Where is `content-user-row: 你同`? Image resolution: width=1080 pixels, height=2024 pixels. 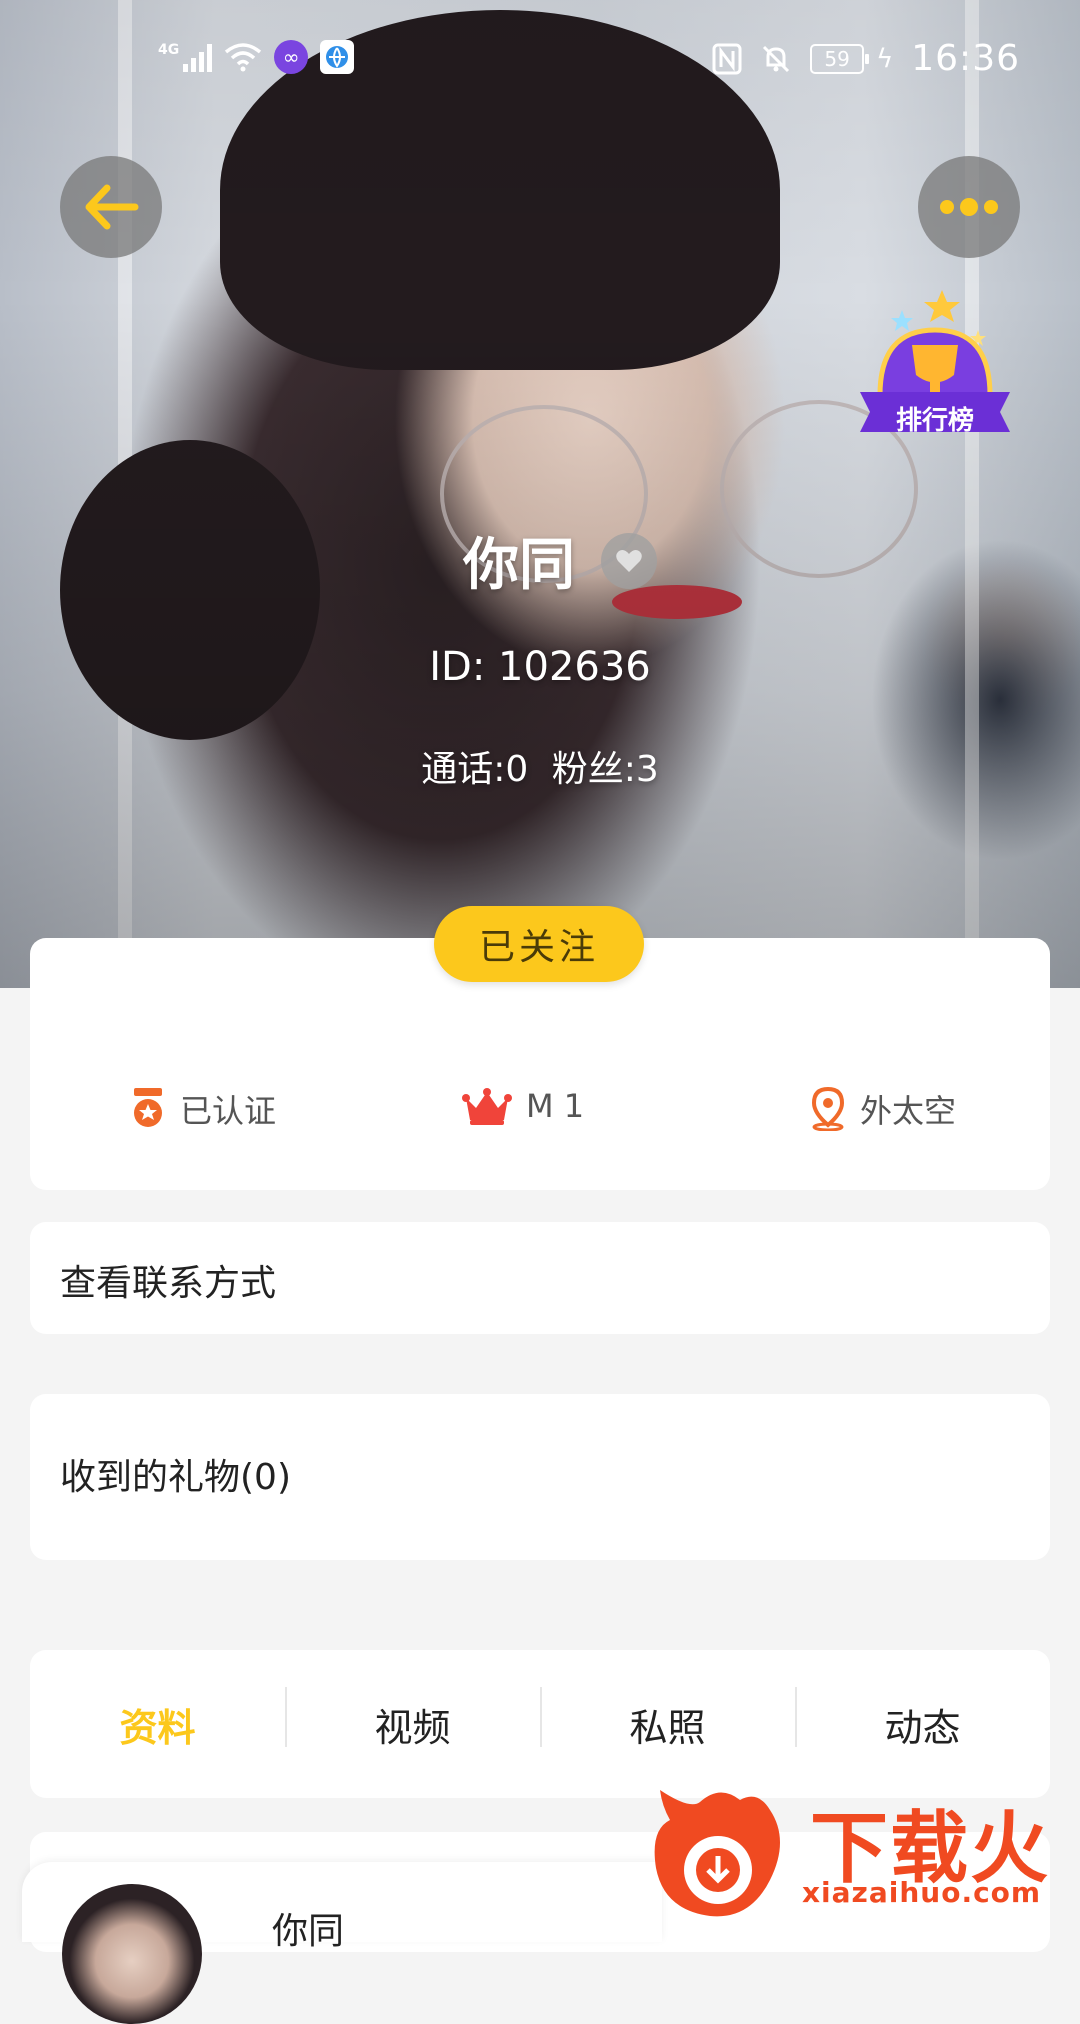 content-user-row: 你同 is located at coordinates (342, 1943).